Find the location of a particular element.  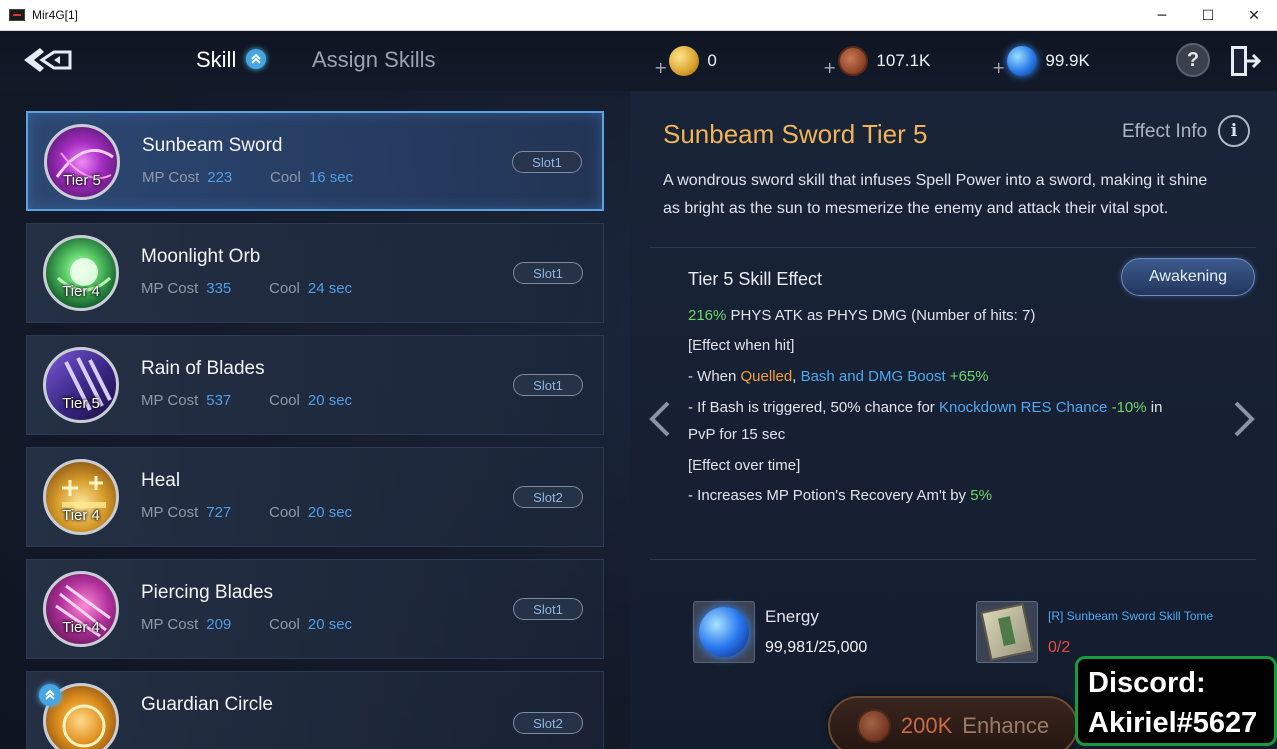

slot-badge: Slot2 is located at coordinates (548, 723).